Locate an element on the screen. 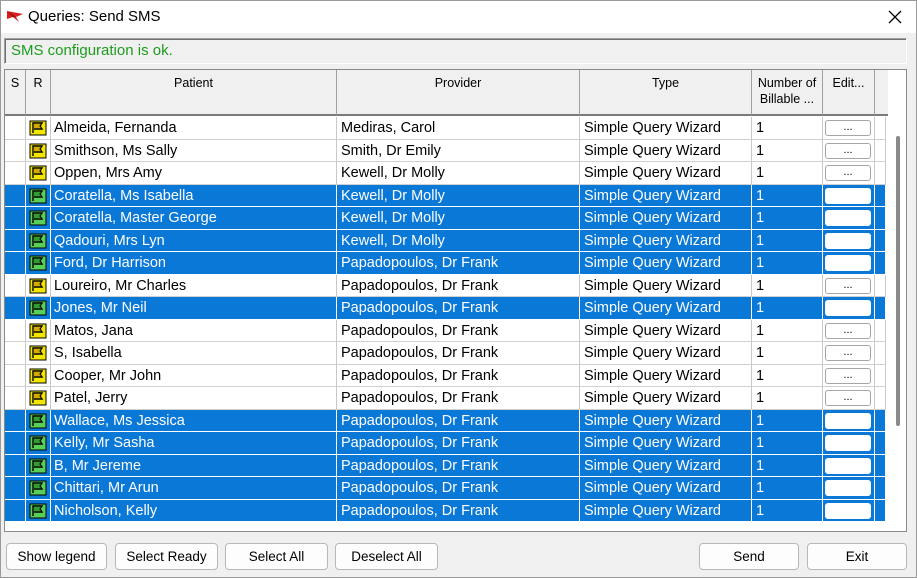  column-header-patient: Patient is located at coordinates (194, 93).